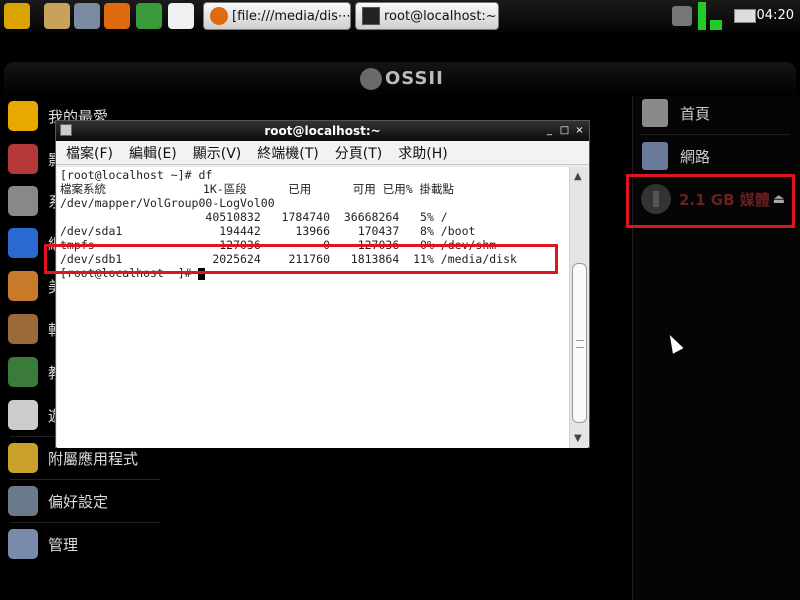 This screenshot has height=600, width=800. Describe the element at coordinates (78, 501) in the screenshot. I see `menu-item-label: 偏好設定` at that location.